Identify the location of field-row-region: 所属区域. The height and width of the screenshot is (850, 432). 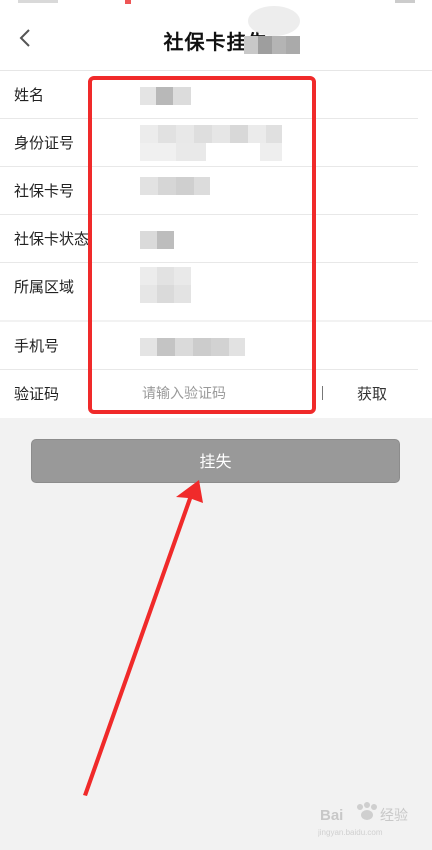
(216, 287).